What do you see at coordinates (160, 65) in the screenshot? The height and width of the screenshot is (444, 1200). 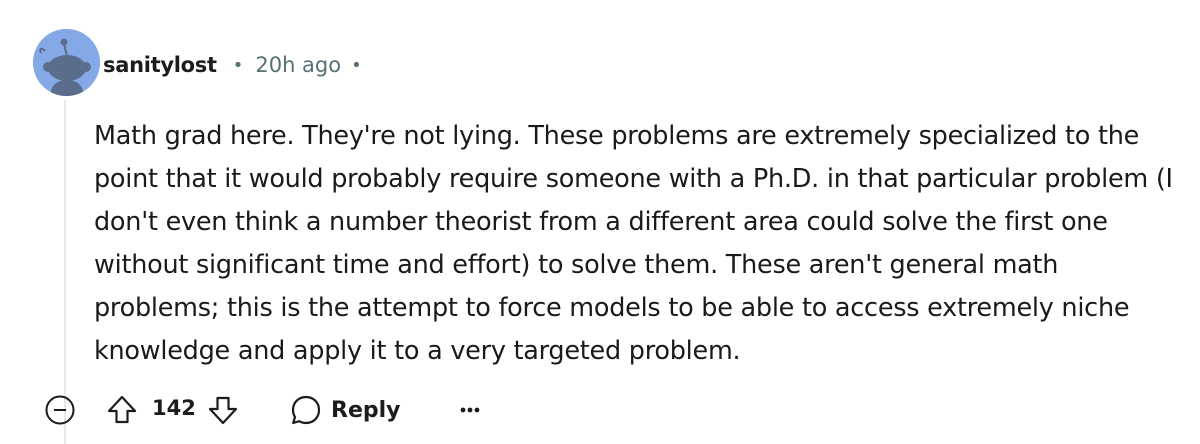 I see `username-link: sanitylost` at bounding box center [160, 65].